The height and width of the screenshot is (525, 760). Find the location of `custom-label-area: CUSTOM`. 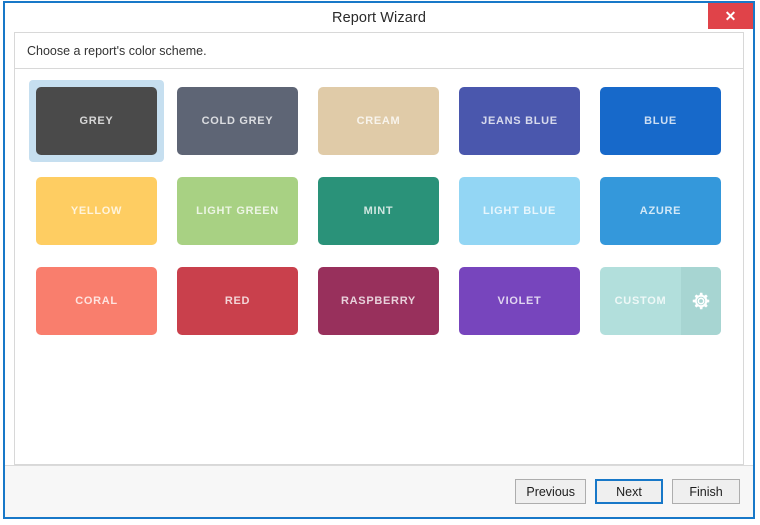

custom-label-area: CUSTOM is located at coordinates (640, 301).